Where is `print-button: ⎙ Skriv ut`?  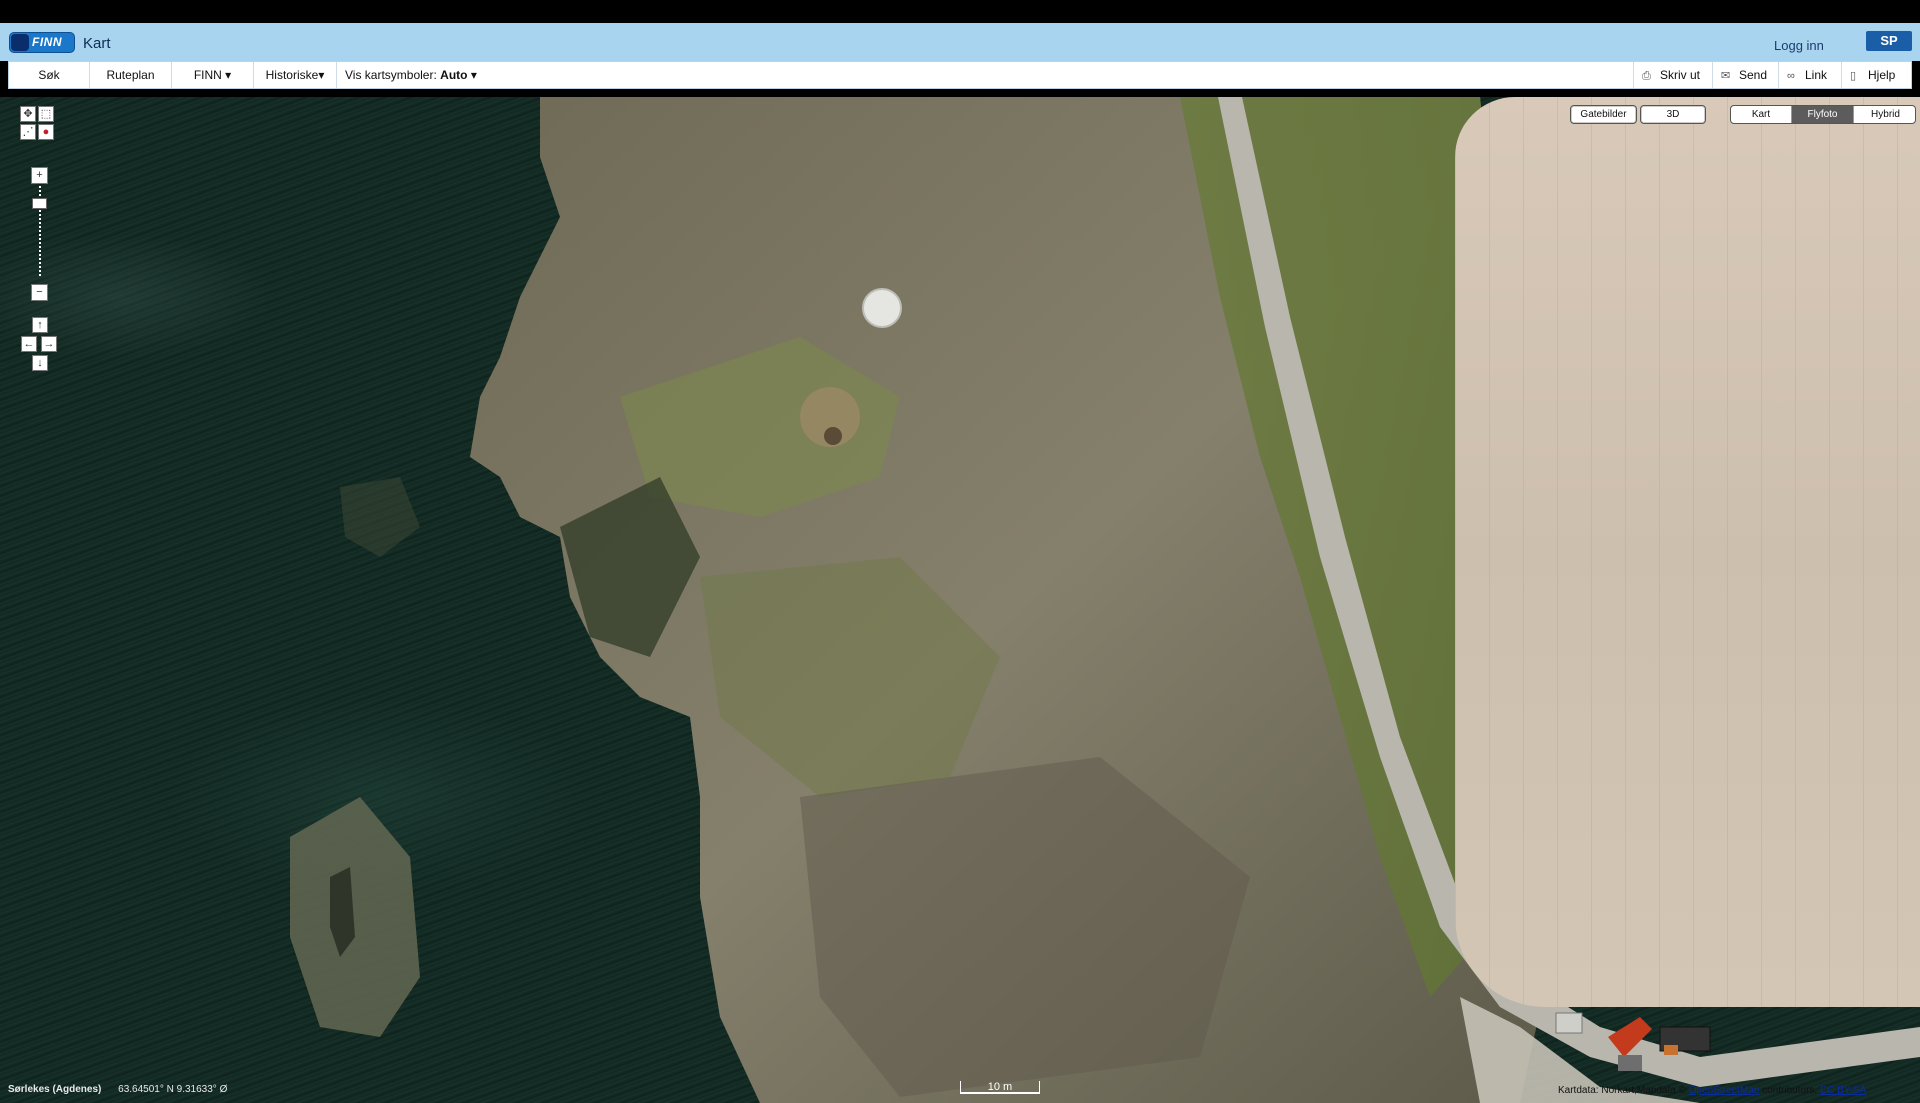
print-button: ⎙ Skriv ut is located at coordinates (1672, 75).